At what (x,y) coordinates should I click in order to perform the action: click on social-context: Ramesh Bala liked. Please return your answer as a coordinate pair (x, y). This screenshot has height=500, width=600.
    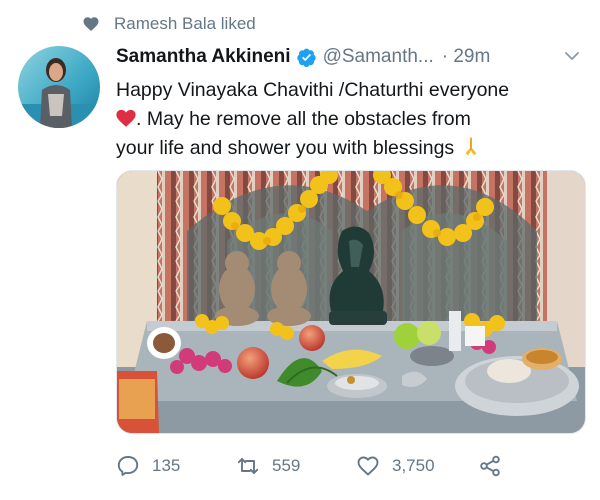
    Looking at the image, I should click on (169, 24).